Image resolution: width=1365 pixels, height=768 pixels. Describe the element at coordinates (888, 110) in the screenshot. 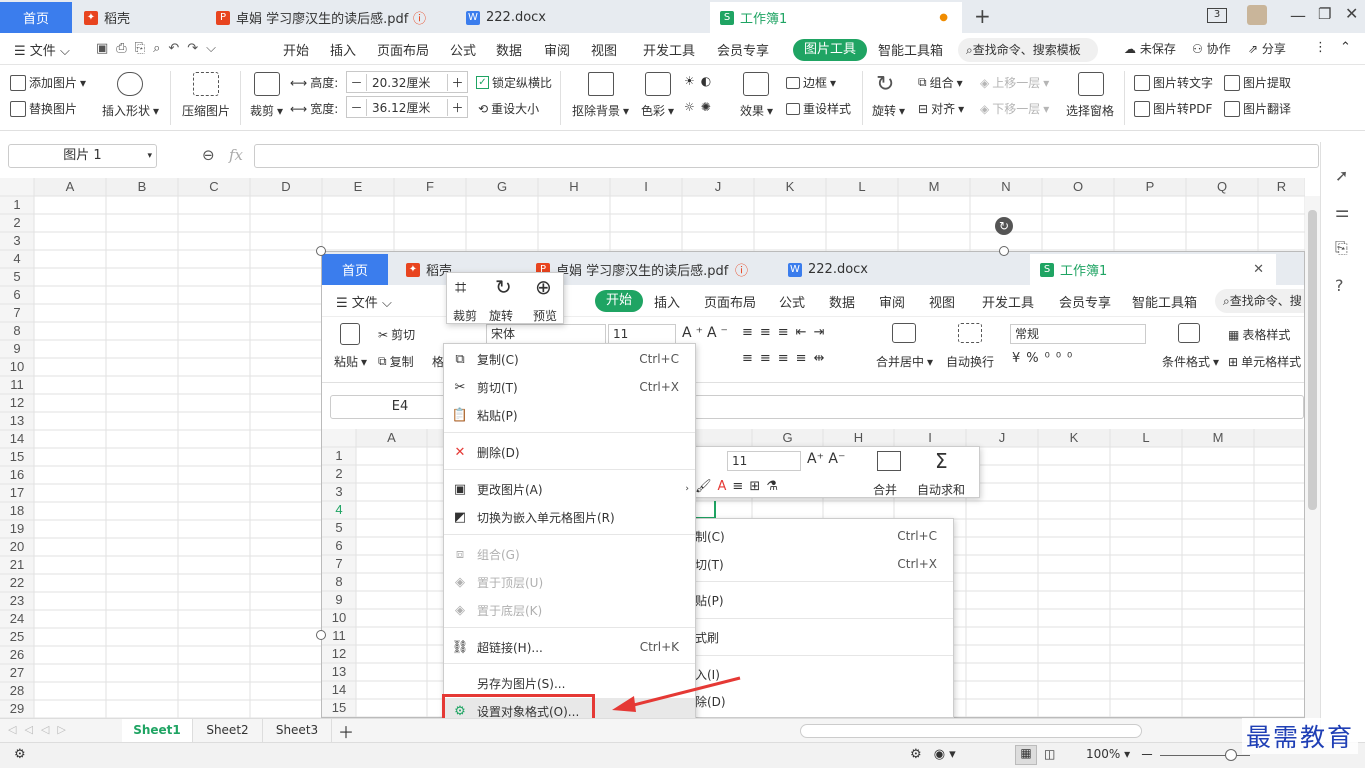

I see `rotate-button: 旋转 ▾` at that location.